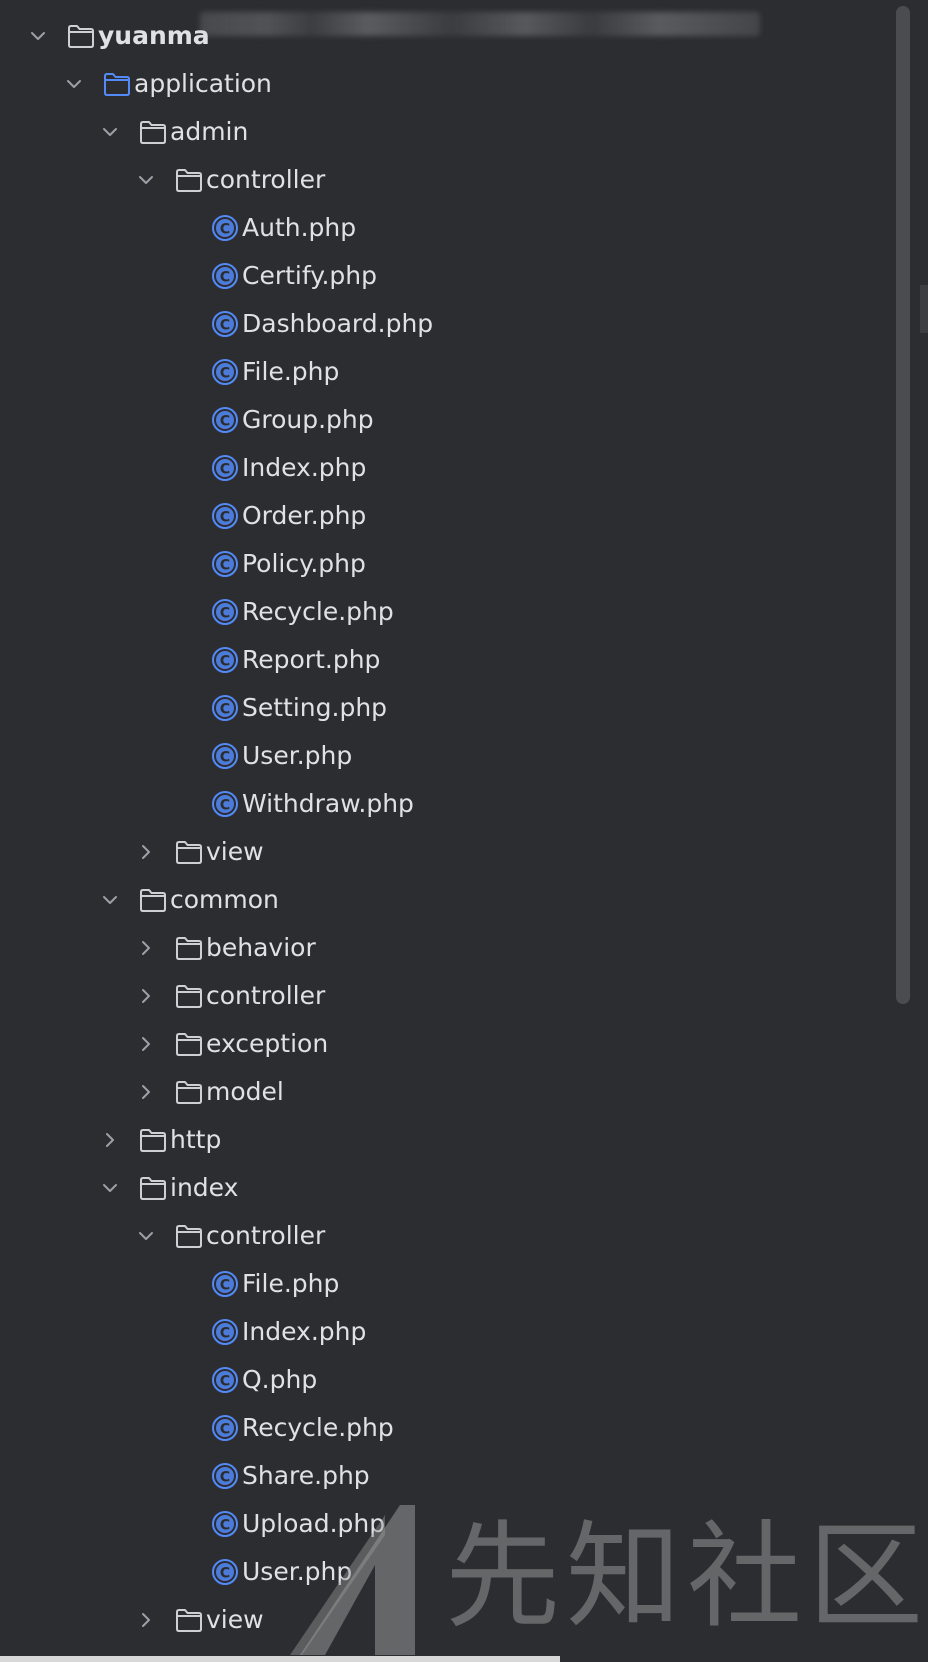  Describe the element at coordinates (444, 228) in the screenshot. I see `tree-file-item: C Auth.php` at that location.